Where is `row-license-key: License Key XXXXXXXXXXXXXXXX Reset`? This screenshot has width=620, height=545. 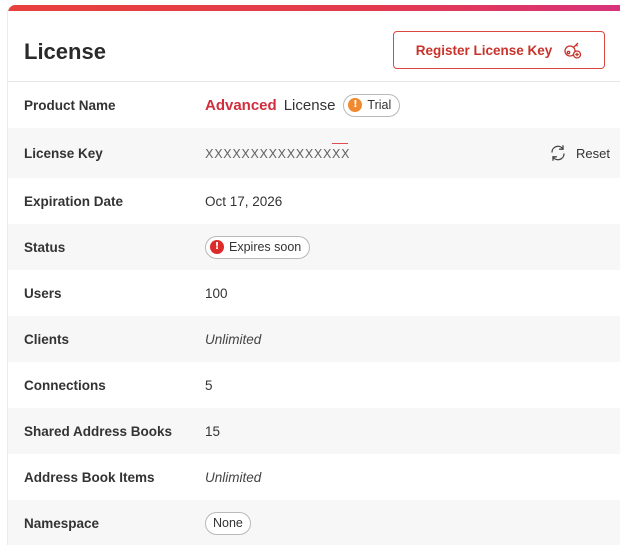
row-license-key: License Key XXXXXXXXXXXXXXXX Reset is located at coordinates (314, 153).